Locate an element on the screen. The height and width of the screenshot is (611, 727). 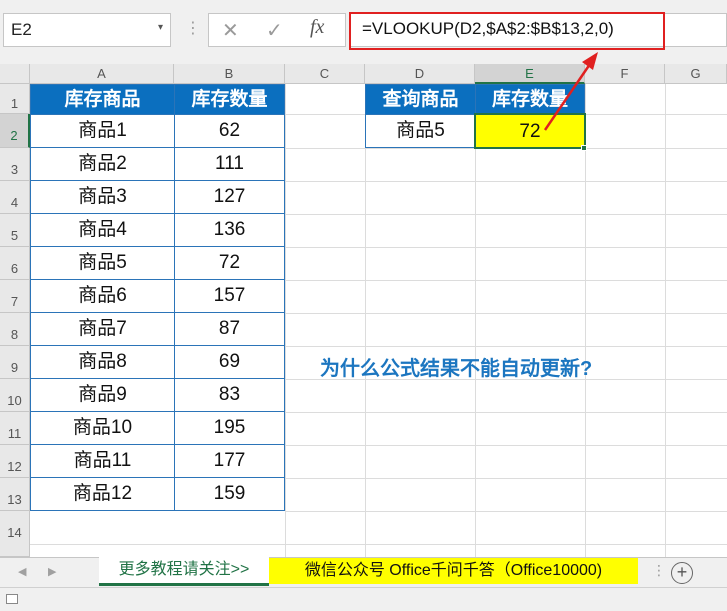
status-bar is located at coordinates (363, 599).